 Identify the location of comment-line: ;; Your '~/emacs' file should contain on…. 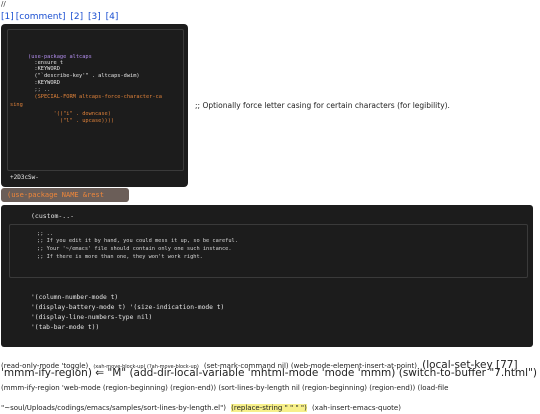
(134, 249).